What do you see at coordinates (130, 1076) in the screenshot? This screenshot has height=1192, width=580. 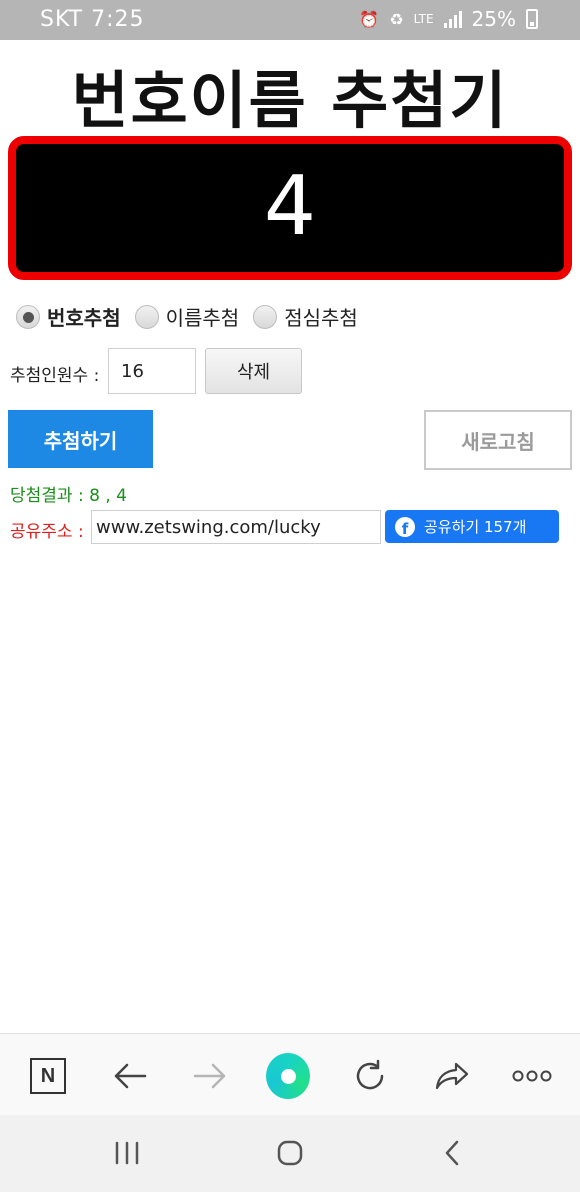 I see `back-arrow-icon` at bounding box center [130, 1076].